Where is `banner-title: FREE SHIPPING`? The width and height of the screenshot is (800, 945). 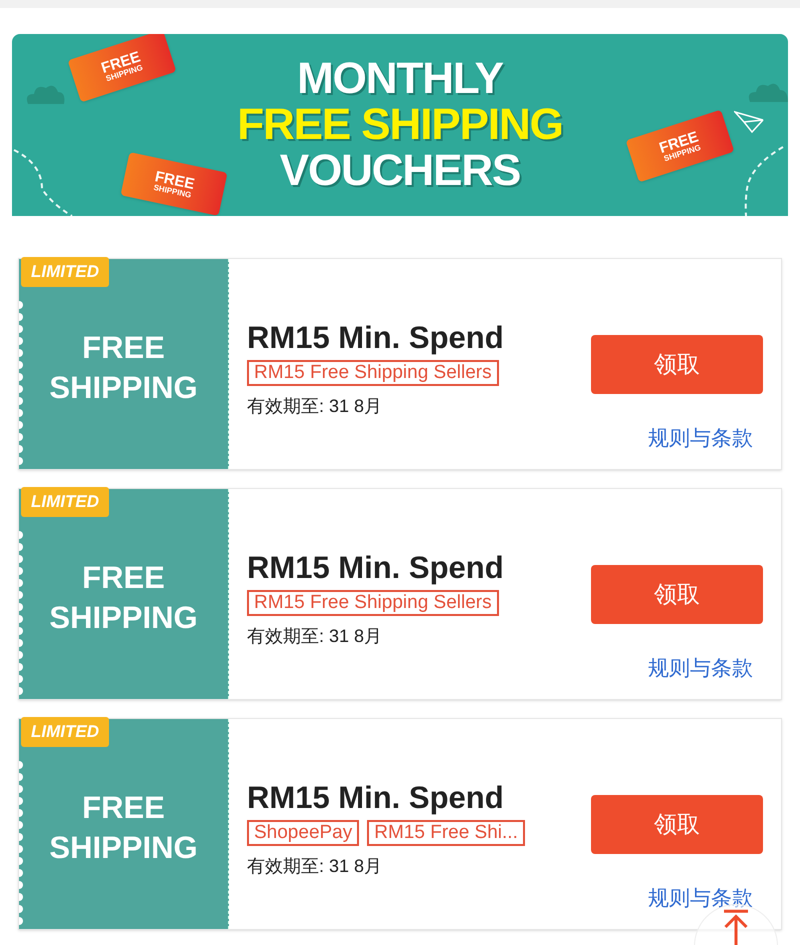
banner-title: FREE SHIPPING is located at coordinates (400, 125).